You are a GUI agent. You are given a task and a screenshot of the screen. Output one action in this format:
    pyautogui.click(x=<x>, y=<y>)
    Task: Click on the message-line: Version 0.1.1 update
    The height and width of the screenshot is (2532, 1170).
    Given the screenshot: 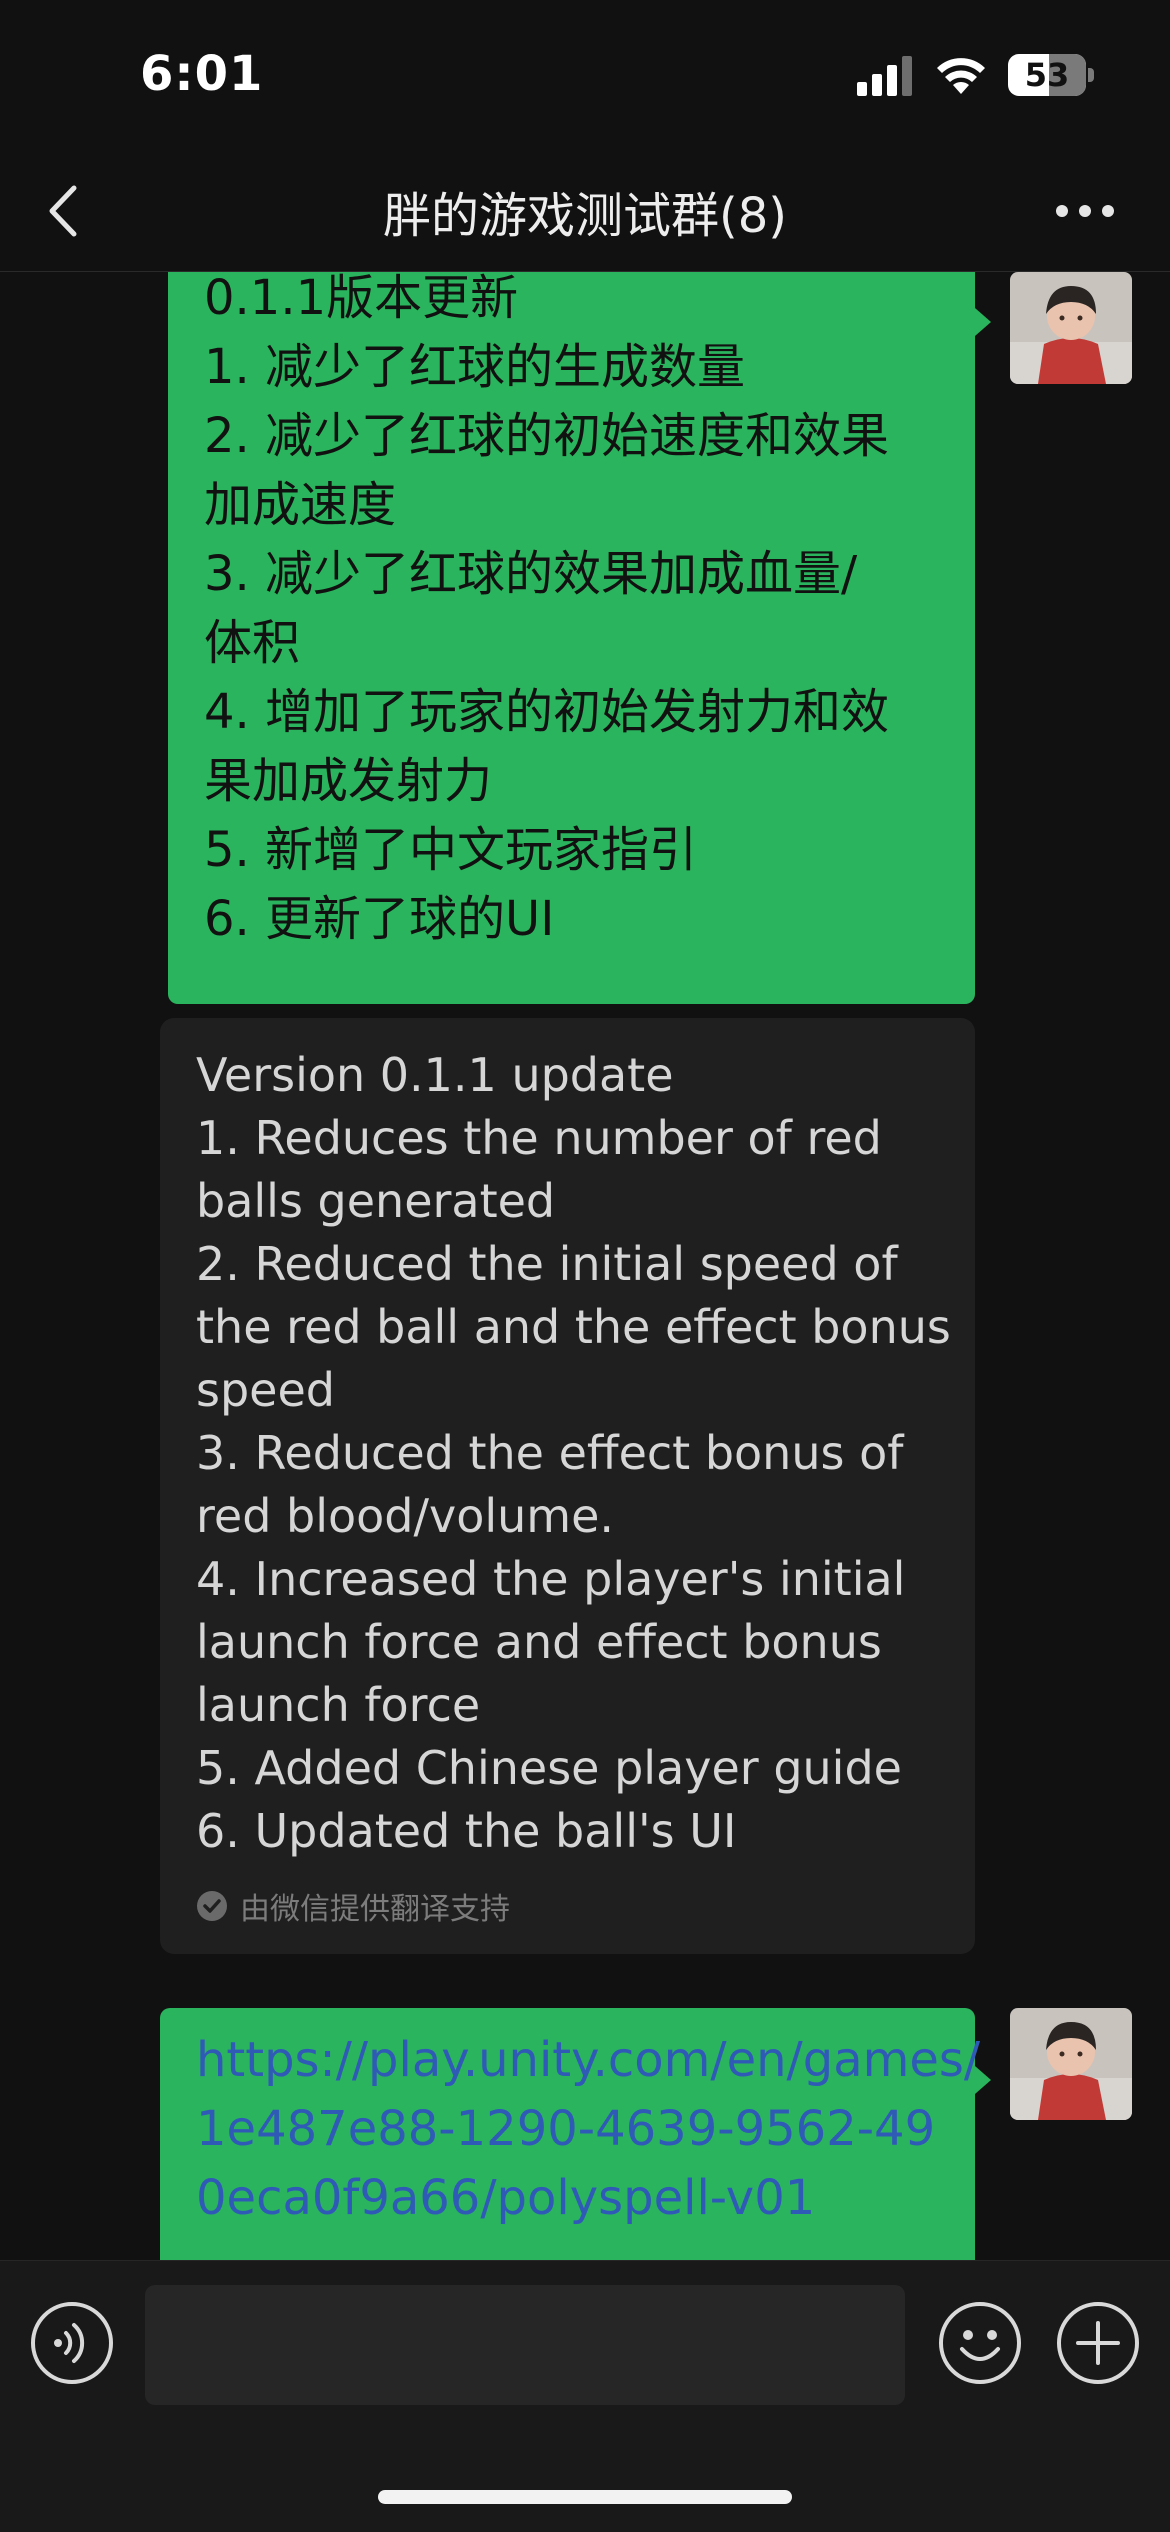 What is the action you would take?
    pyautogui.click(x=435, y=1075)
    